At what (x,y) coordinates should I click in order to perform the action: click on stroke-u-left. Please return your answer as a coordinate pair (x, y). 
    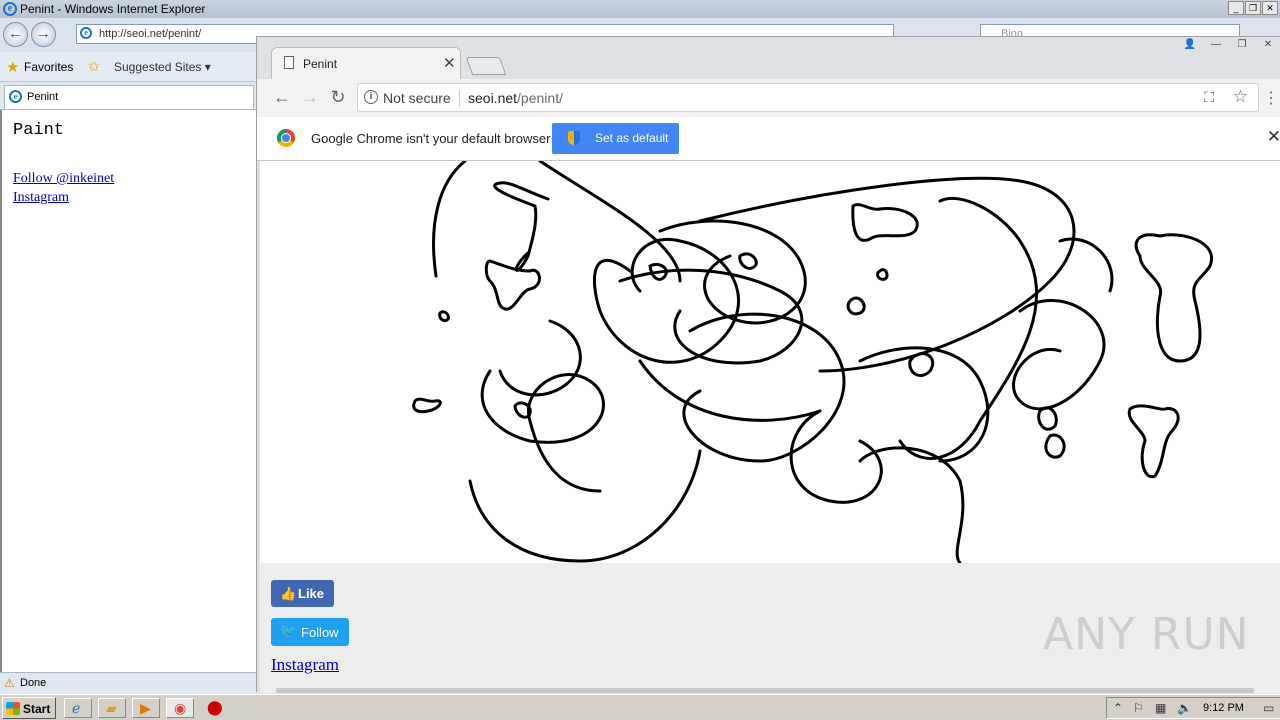
    Looking at the image, I should click on (540, 358).